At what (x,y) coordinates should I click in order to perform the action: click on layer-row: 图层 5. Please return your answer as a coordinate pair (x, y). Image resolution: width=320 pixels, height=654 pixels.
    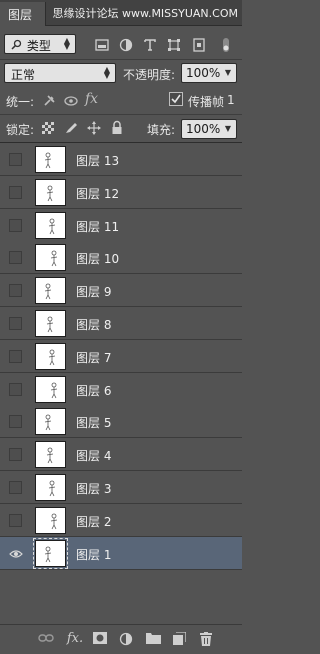
    Looking at the image, I should click on (121, 421).